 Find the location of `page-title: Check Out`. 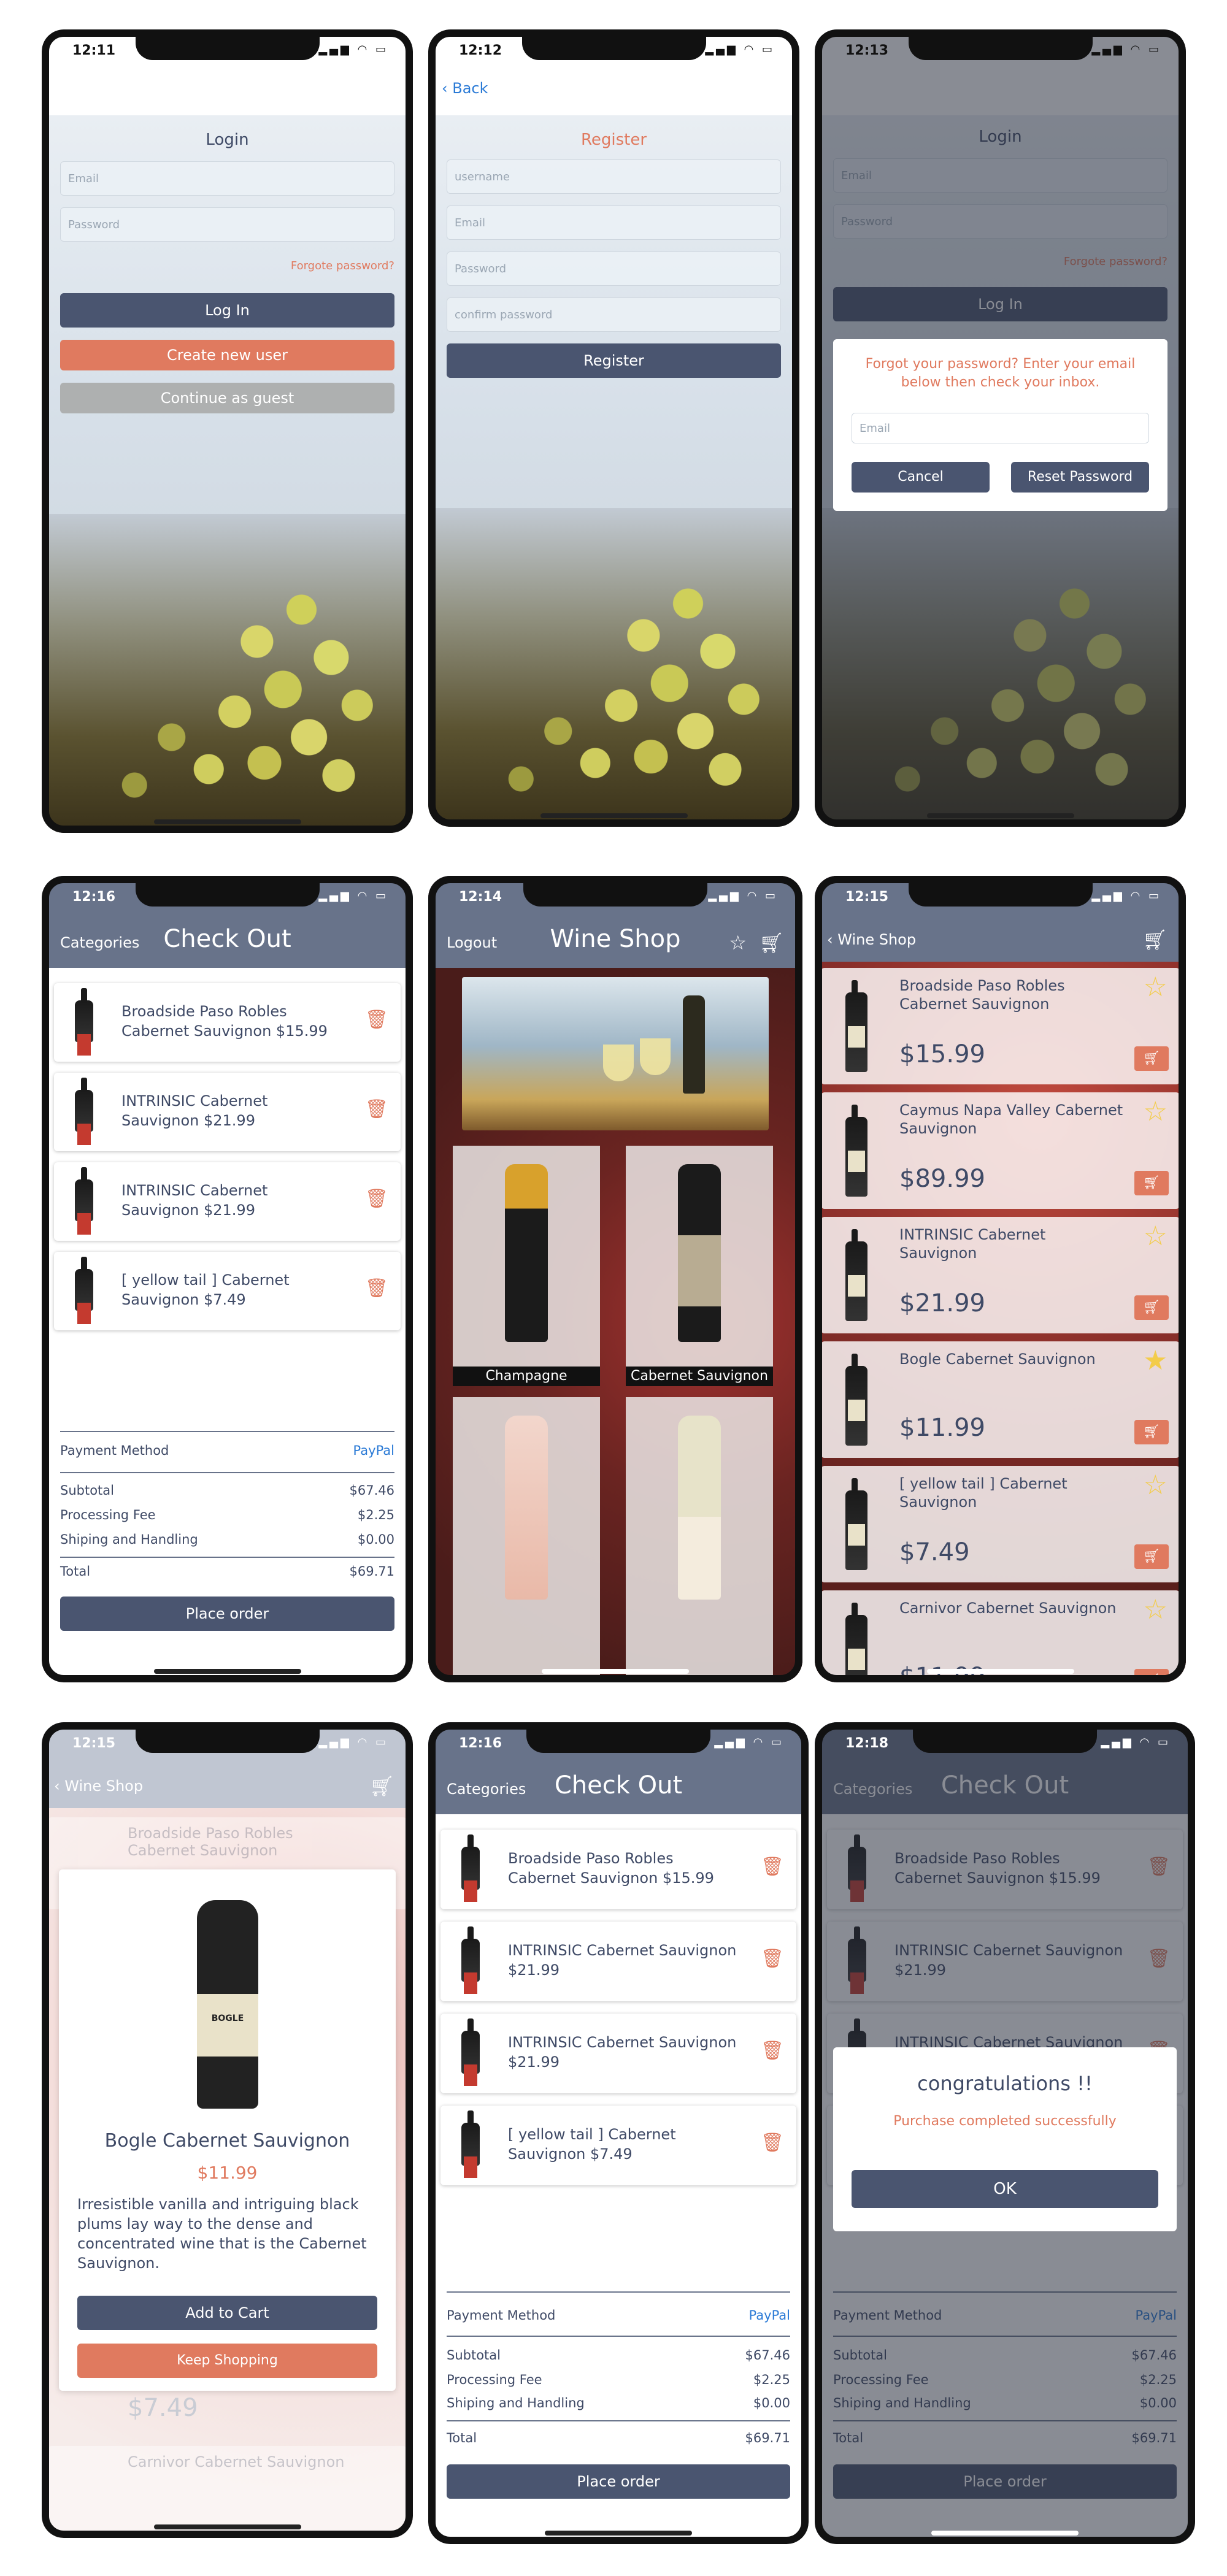

page-title: Check Out is located at coordinates (227, 939).